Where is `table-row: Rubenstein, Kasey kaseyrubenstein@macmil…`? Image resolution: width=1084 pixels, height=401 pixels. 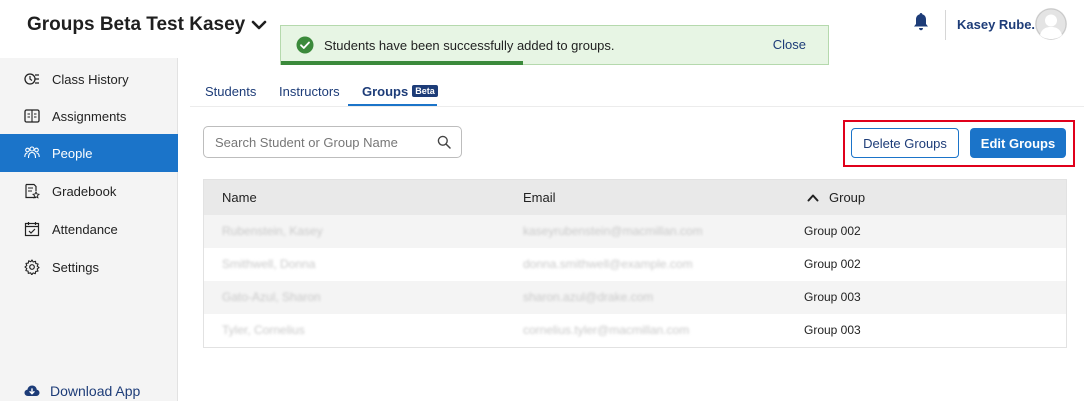
table-row: Rubenstein, Kasey kaseyrubenstein@macmil… is located at coordinates (635, 231).